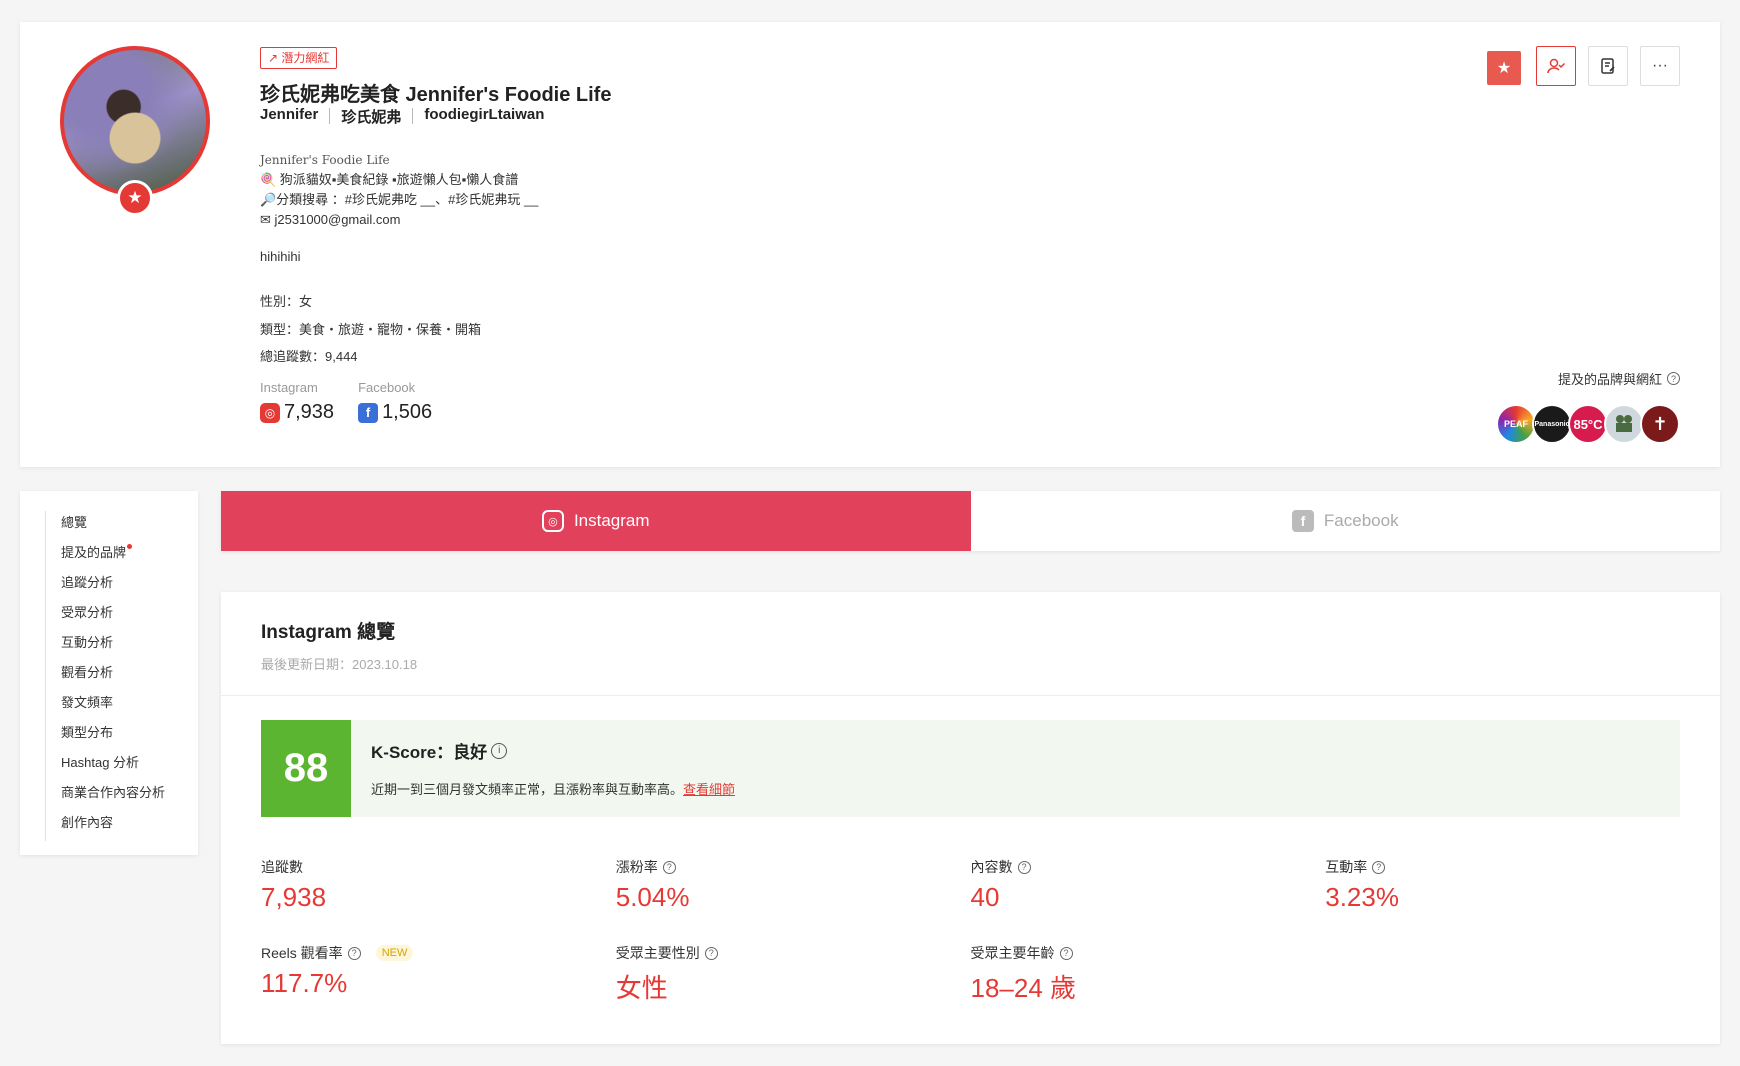 Image resolution: width=1740 pixels, height=1066 pixels. Describe the element at coordinates (553, 750) in the screenshot. I see `kscore-title: K-Score：良好 i` at that location.